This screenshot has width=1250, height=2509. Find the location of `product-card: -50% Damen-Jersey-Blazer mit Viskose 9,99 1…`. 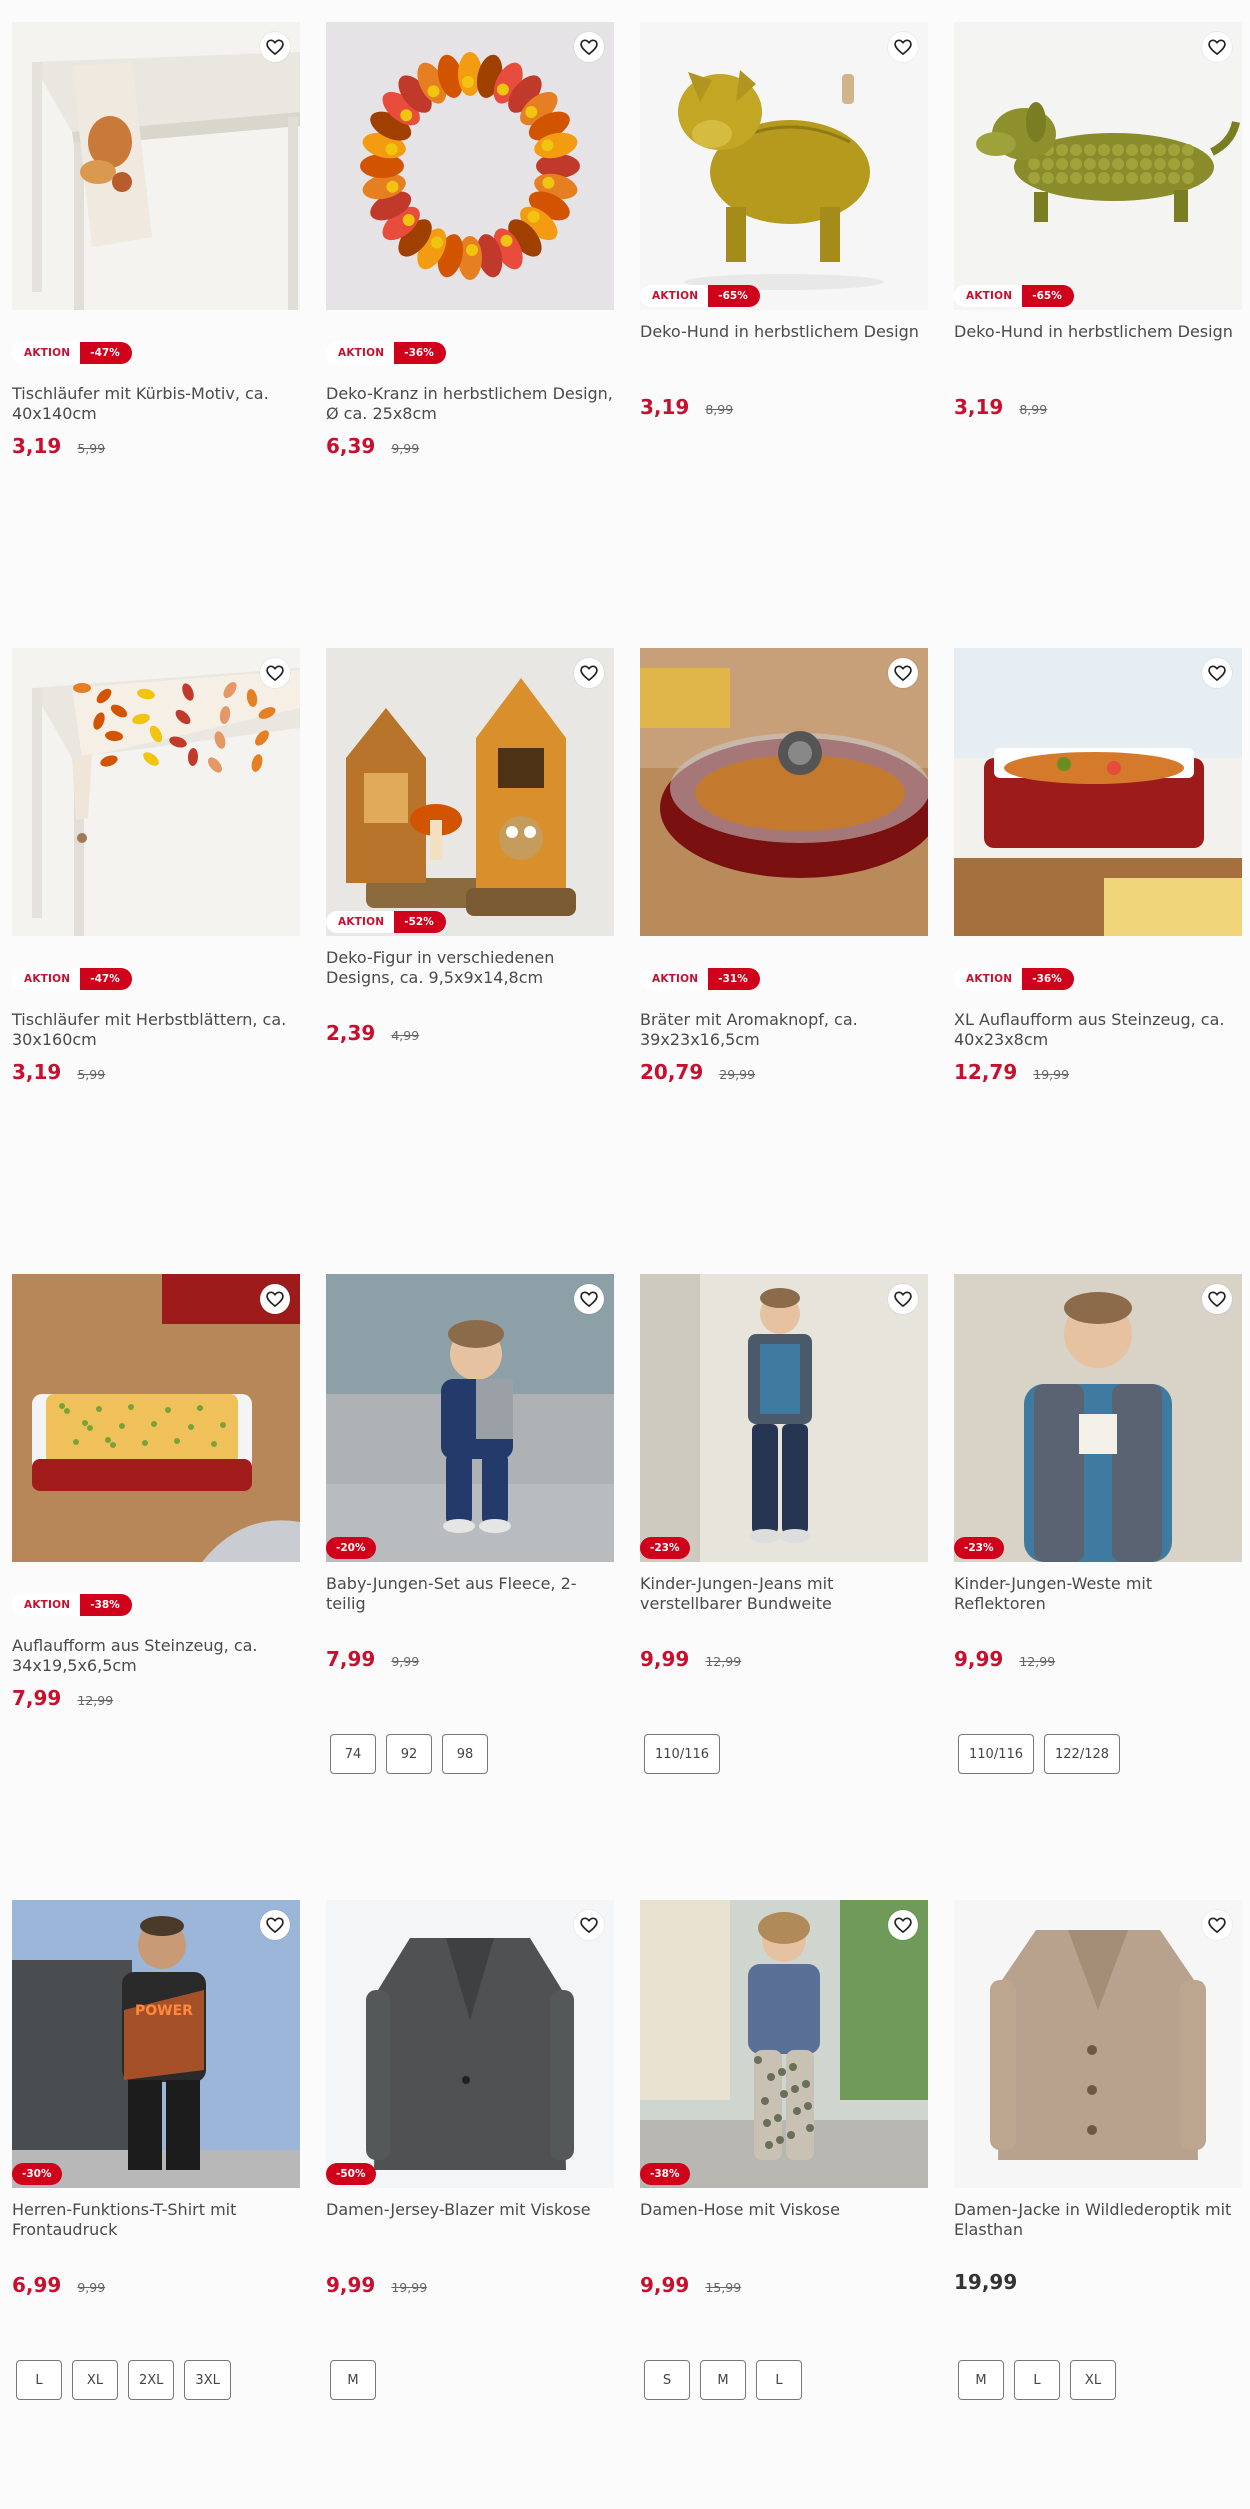

product-card: -50% Damen-Jersey-Blazer mit Viskose 9,99 1… is located at coordinates (470, 2150).